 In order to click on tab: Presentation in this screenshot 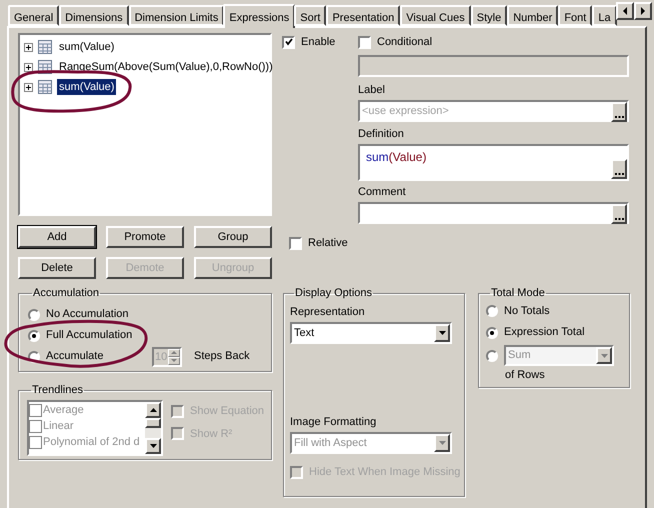, I will do `click(363, 15)`.